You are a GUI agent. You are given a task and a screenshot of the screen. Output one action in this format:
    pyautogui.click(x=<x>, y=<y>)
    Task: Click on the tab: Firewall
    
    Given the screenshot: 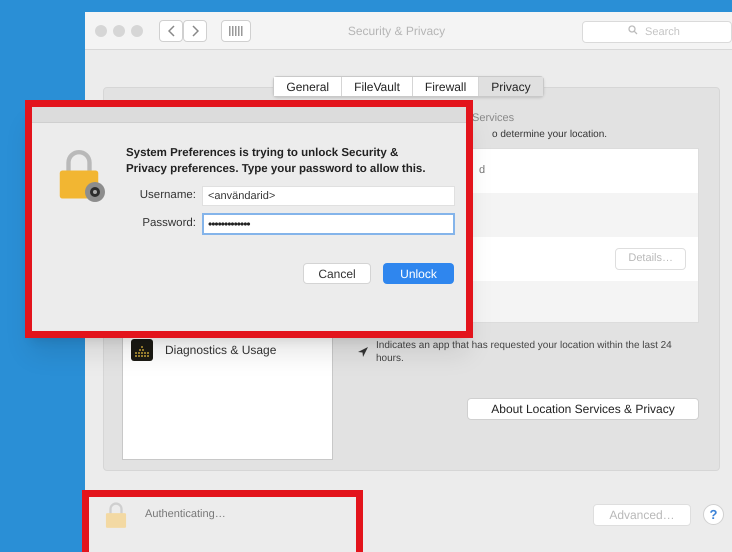 What is the action you would take?
    pyautogui.click(x=446, y=86)
    